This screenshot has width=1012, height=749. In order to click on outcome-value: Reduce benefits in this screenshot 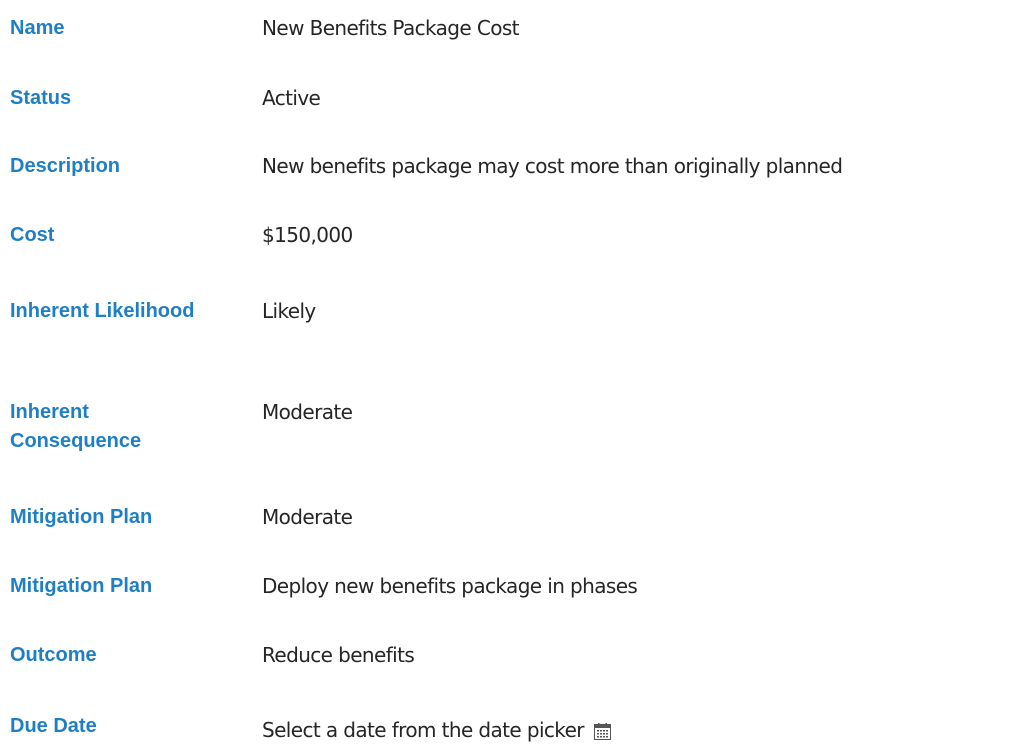, I will do `click(338, 655)`.